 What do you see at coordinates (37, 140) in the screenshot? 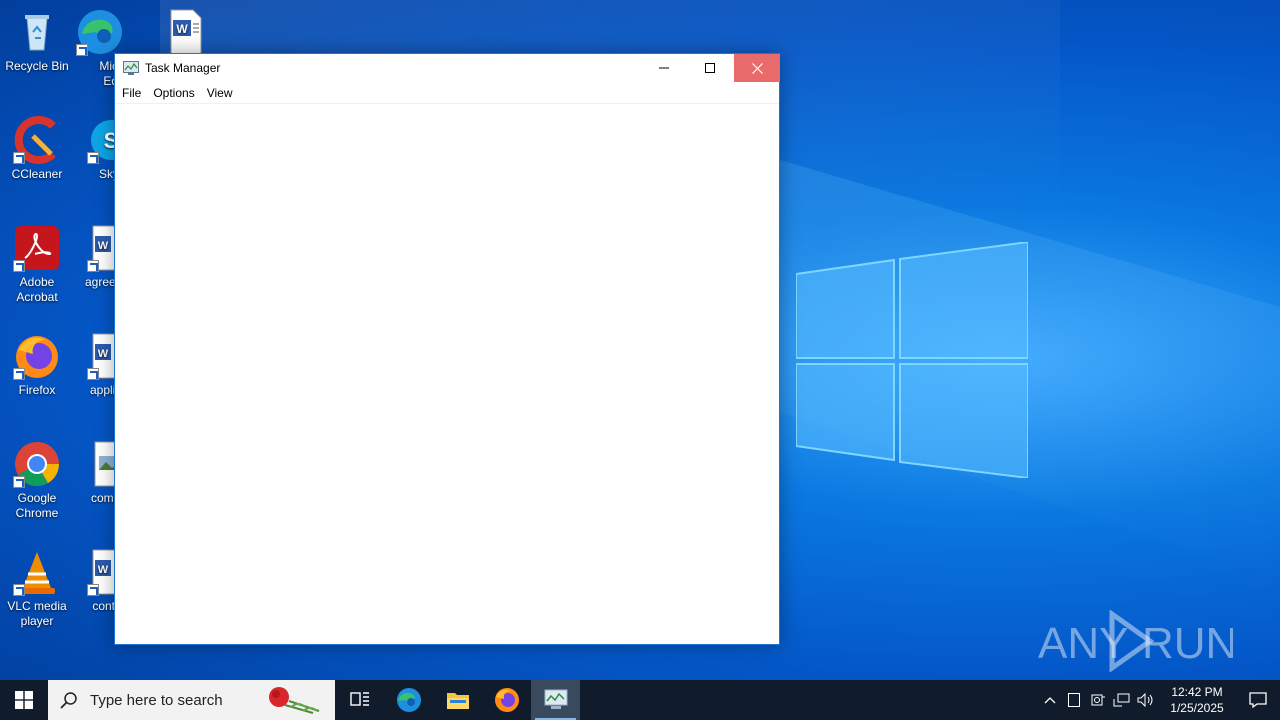
I see `ccleaner-icon` at bounding box center [37, 140].